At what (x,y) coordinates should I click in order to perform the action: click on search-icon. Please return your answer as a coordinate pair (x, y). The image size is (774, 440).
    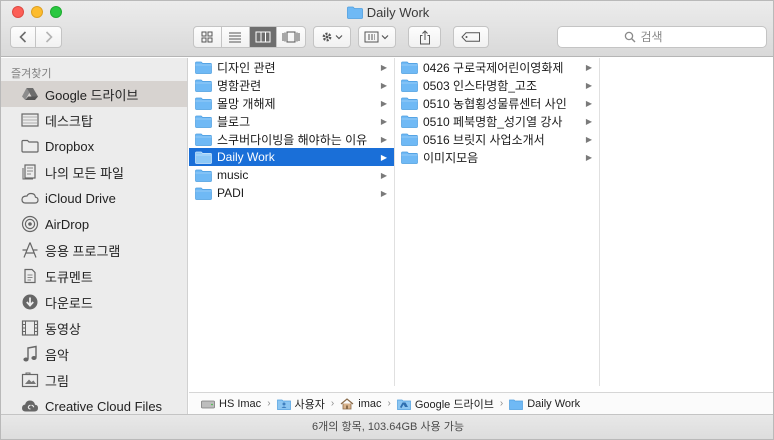
    Looking at the image, I should click on (629, 37).